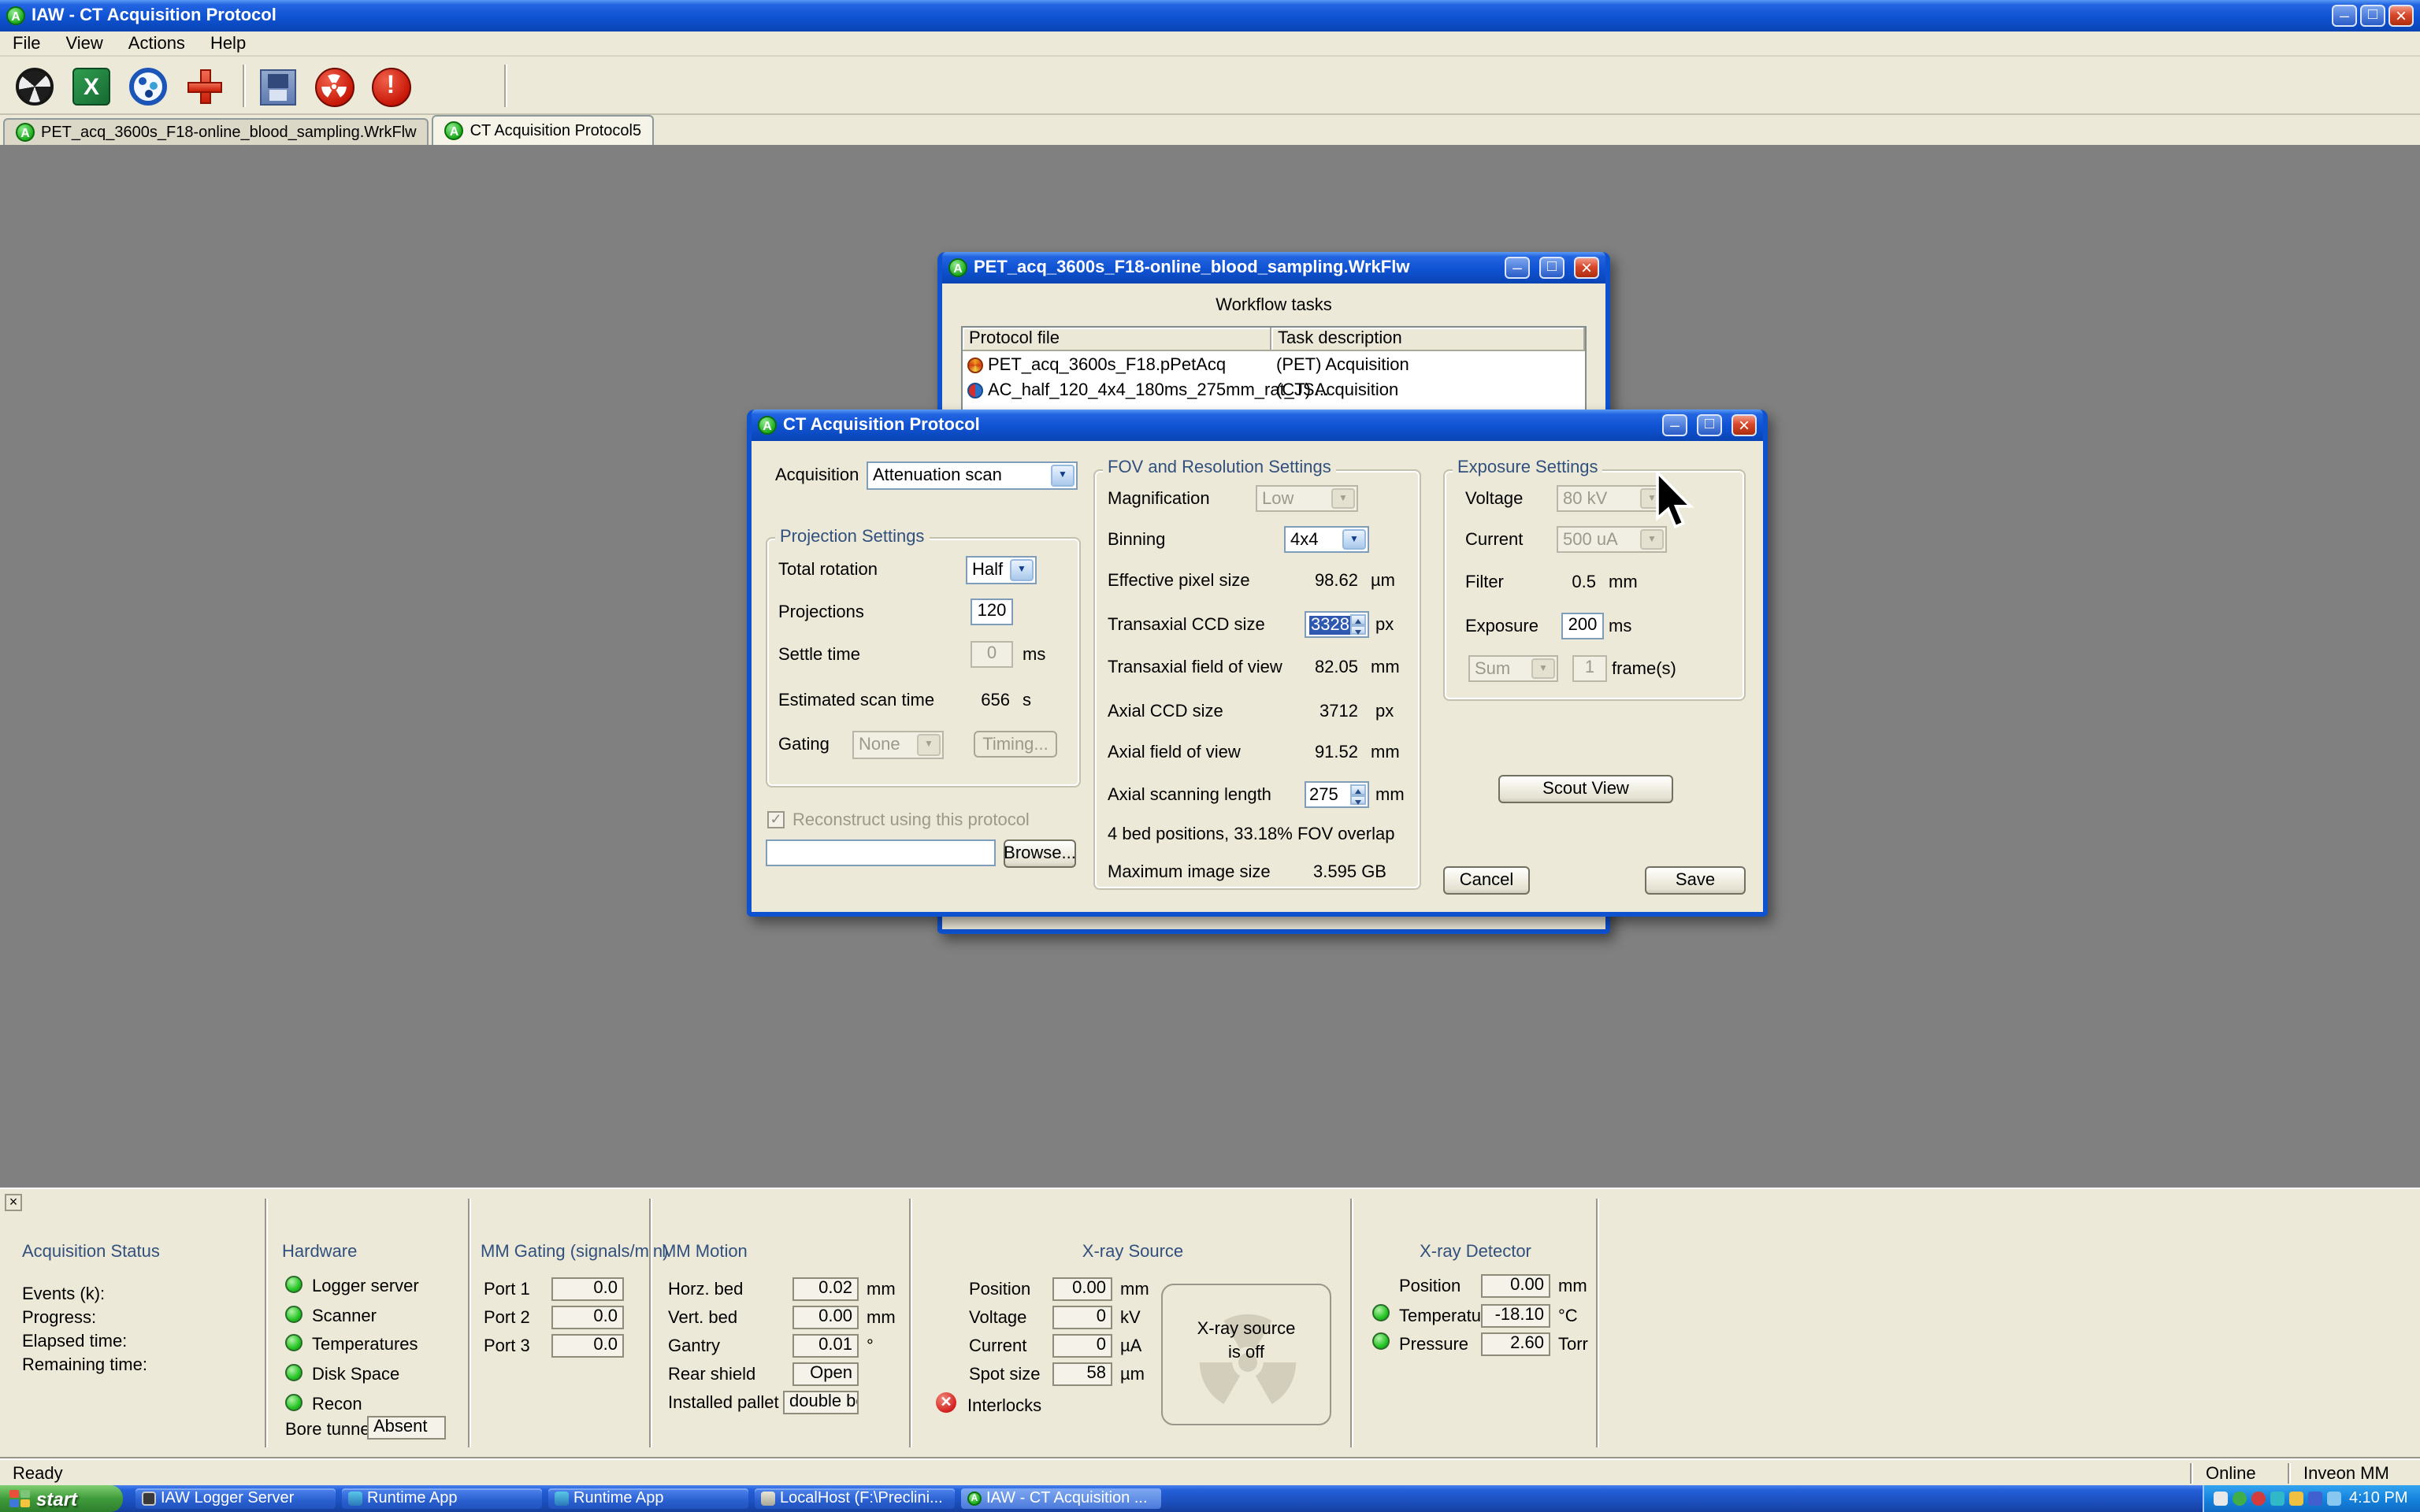  What do you see at coordinates (329, 1430) in the screenshot?
I see `bore-tunnel-label: Bore tunnel` at bounding box center [329, 1430].